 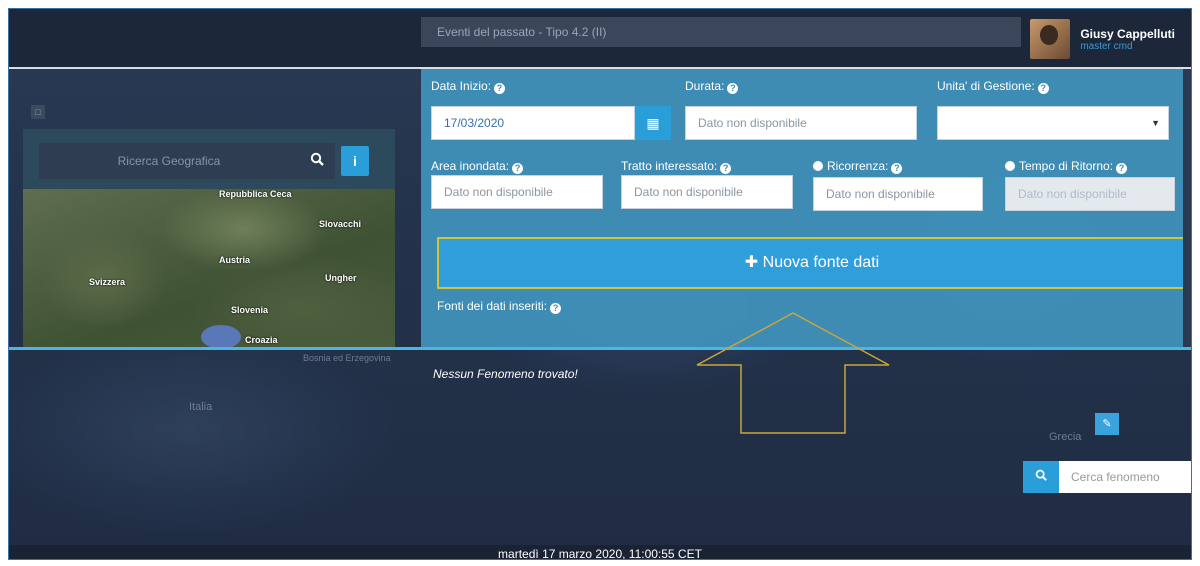 I want to click on phenomenon-search-input: Cerca fenomeno, so click(x=1125, y=477).